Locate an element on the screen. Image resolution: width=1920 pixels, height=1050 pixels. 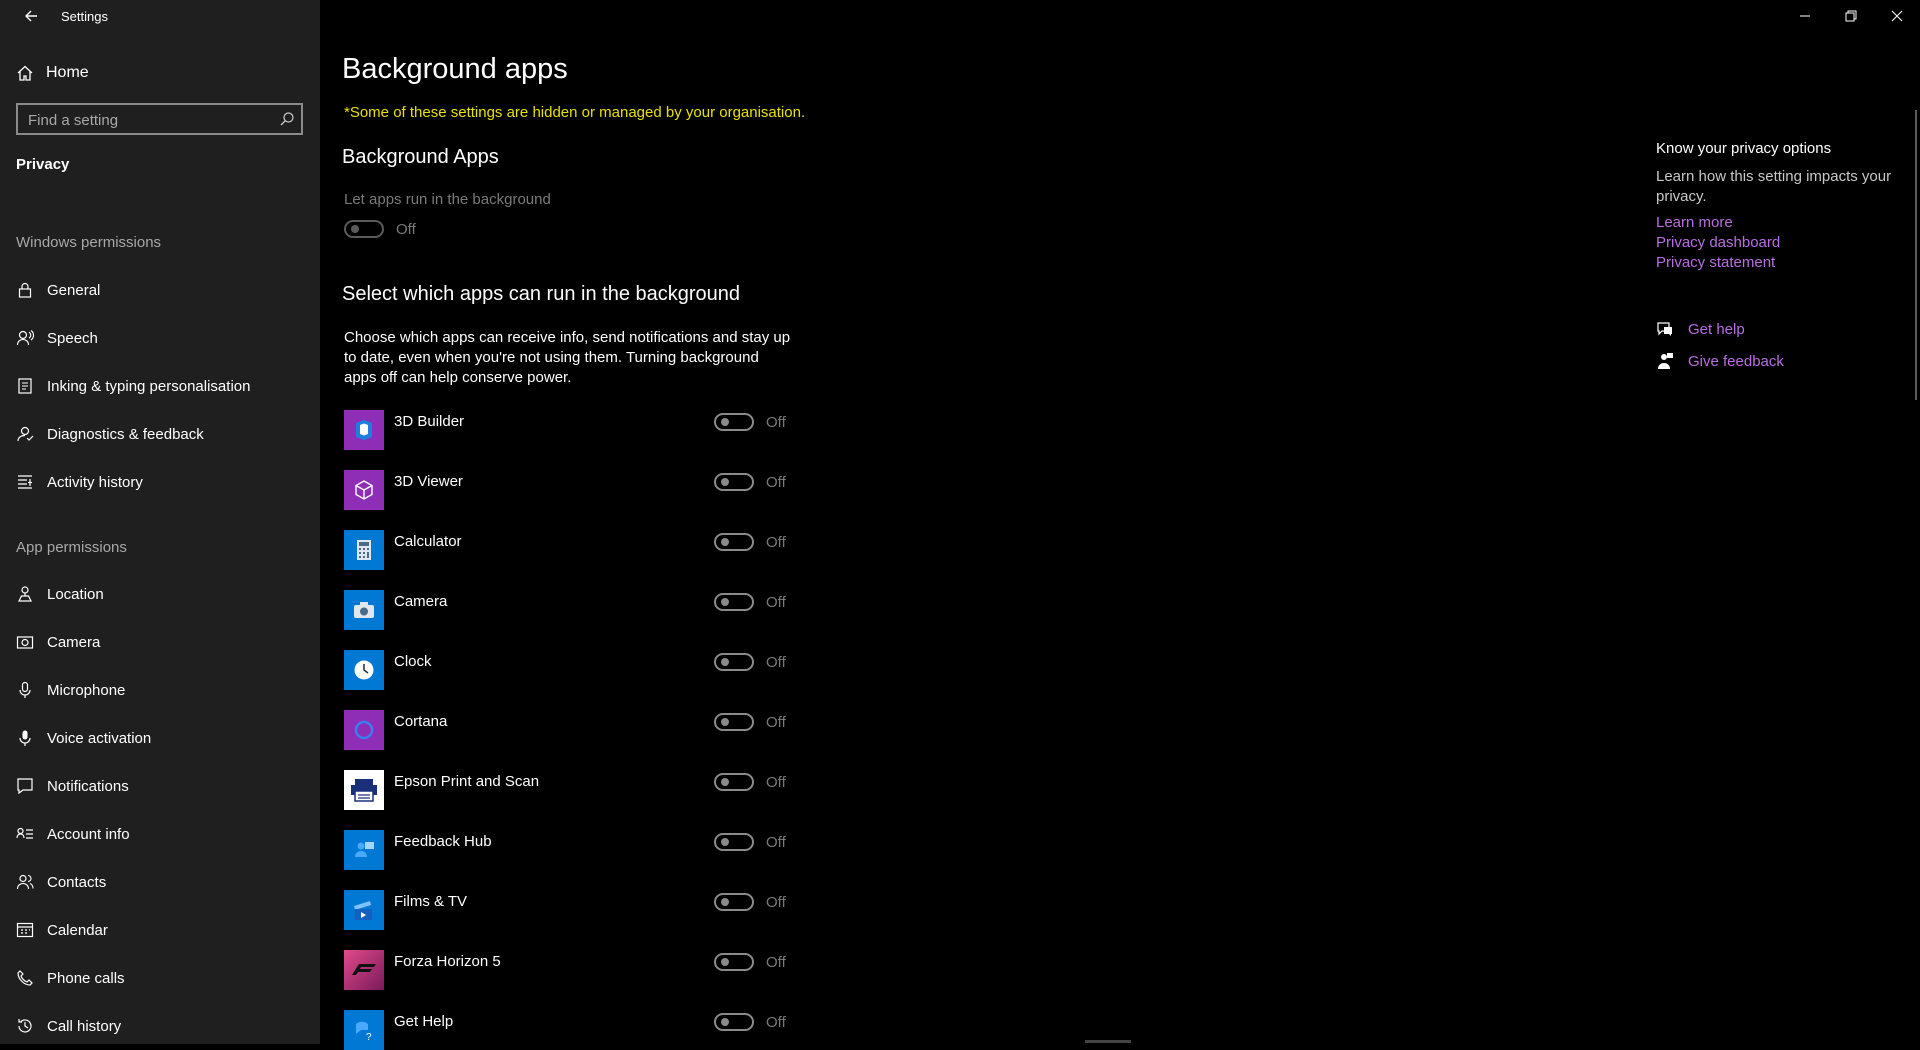
sidebar-item-voice-activation: Voice activation is located at coordinates (83, 738).